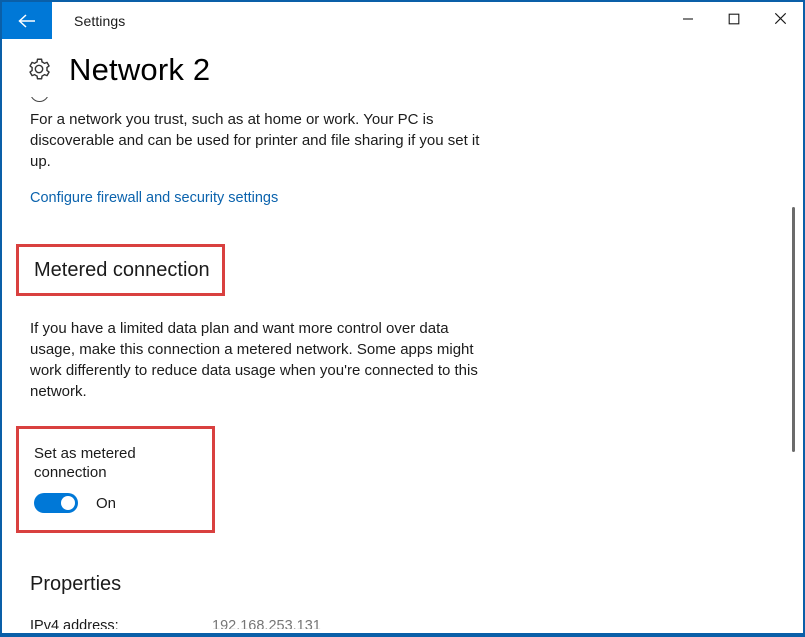 The height and width of the screenshot is (637, 805). What do you see at coordinates (154, 198) in the screenshot?
I see `configure-firewall-link: Configure firewall and security settings` at bounding box center [154, 198].